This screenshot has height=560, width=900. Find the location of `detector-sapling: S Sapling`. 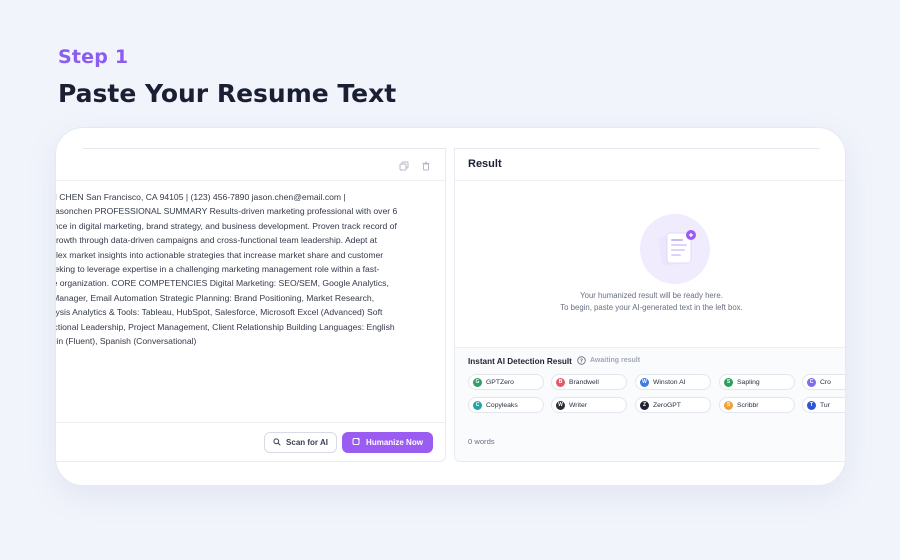

detector-sapling: S Sapling is located at coordinates (757, 382).